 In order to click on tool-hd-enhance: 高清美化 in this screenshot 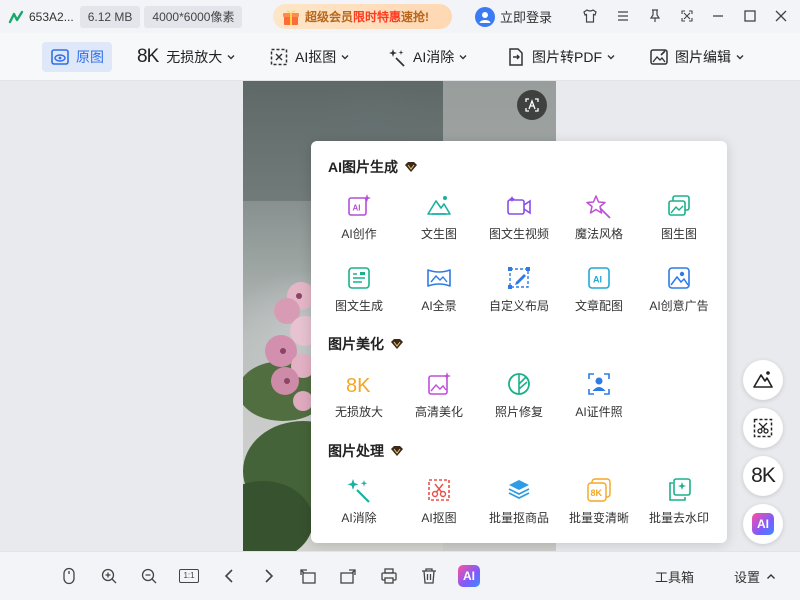, I will do `click(439, 395)`.